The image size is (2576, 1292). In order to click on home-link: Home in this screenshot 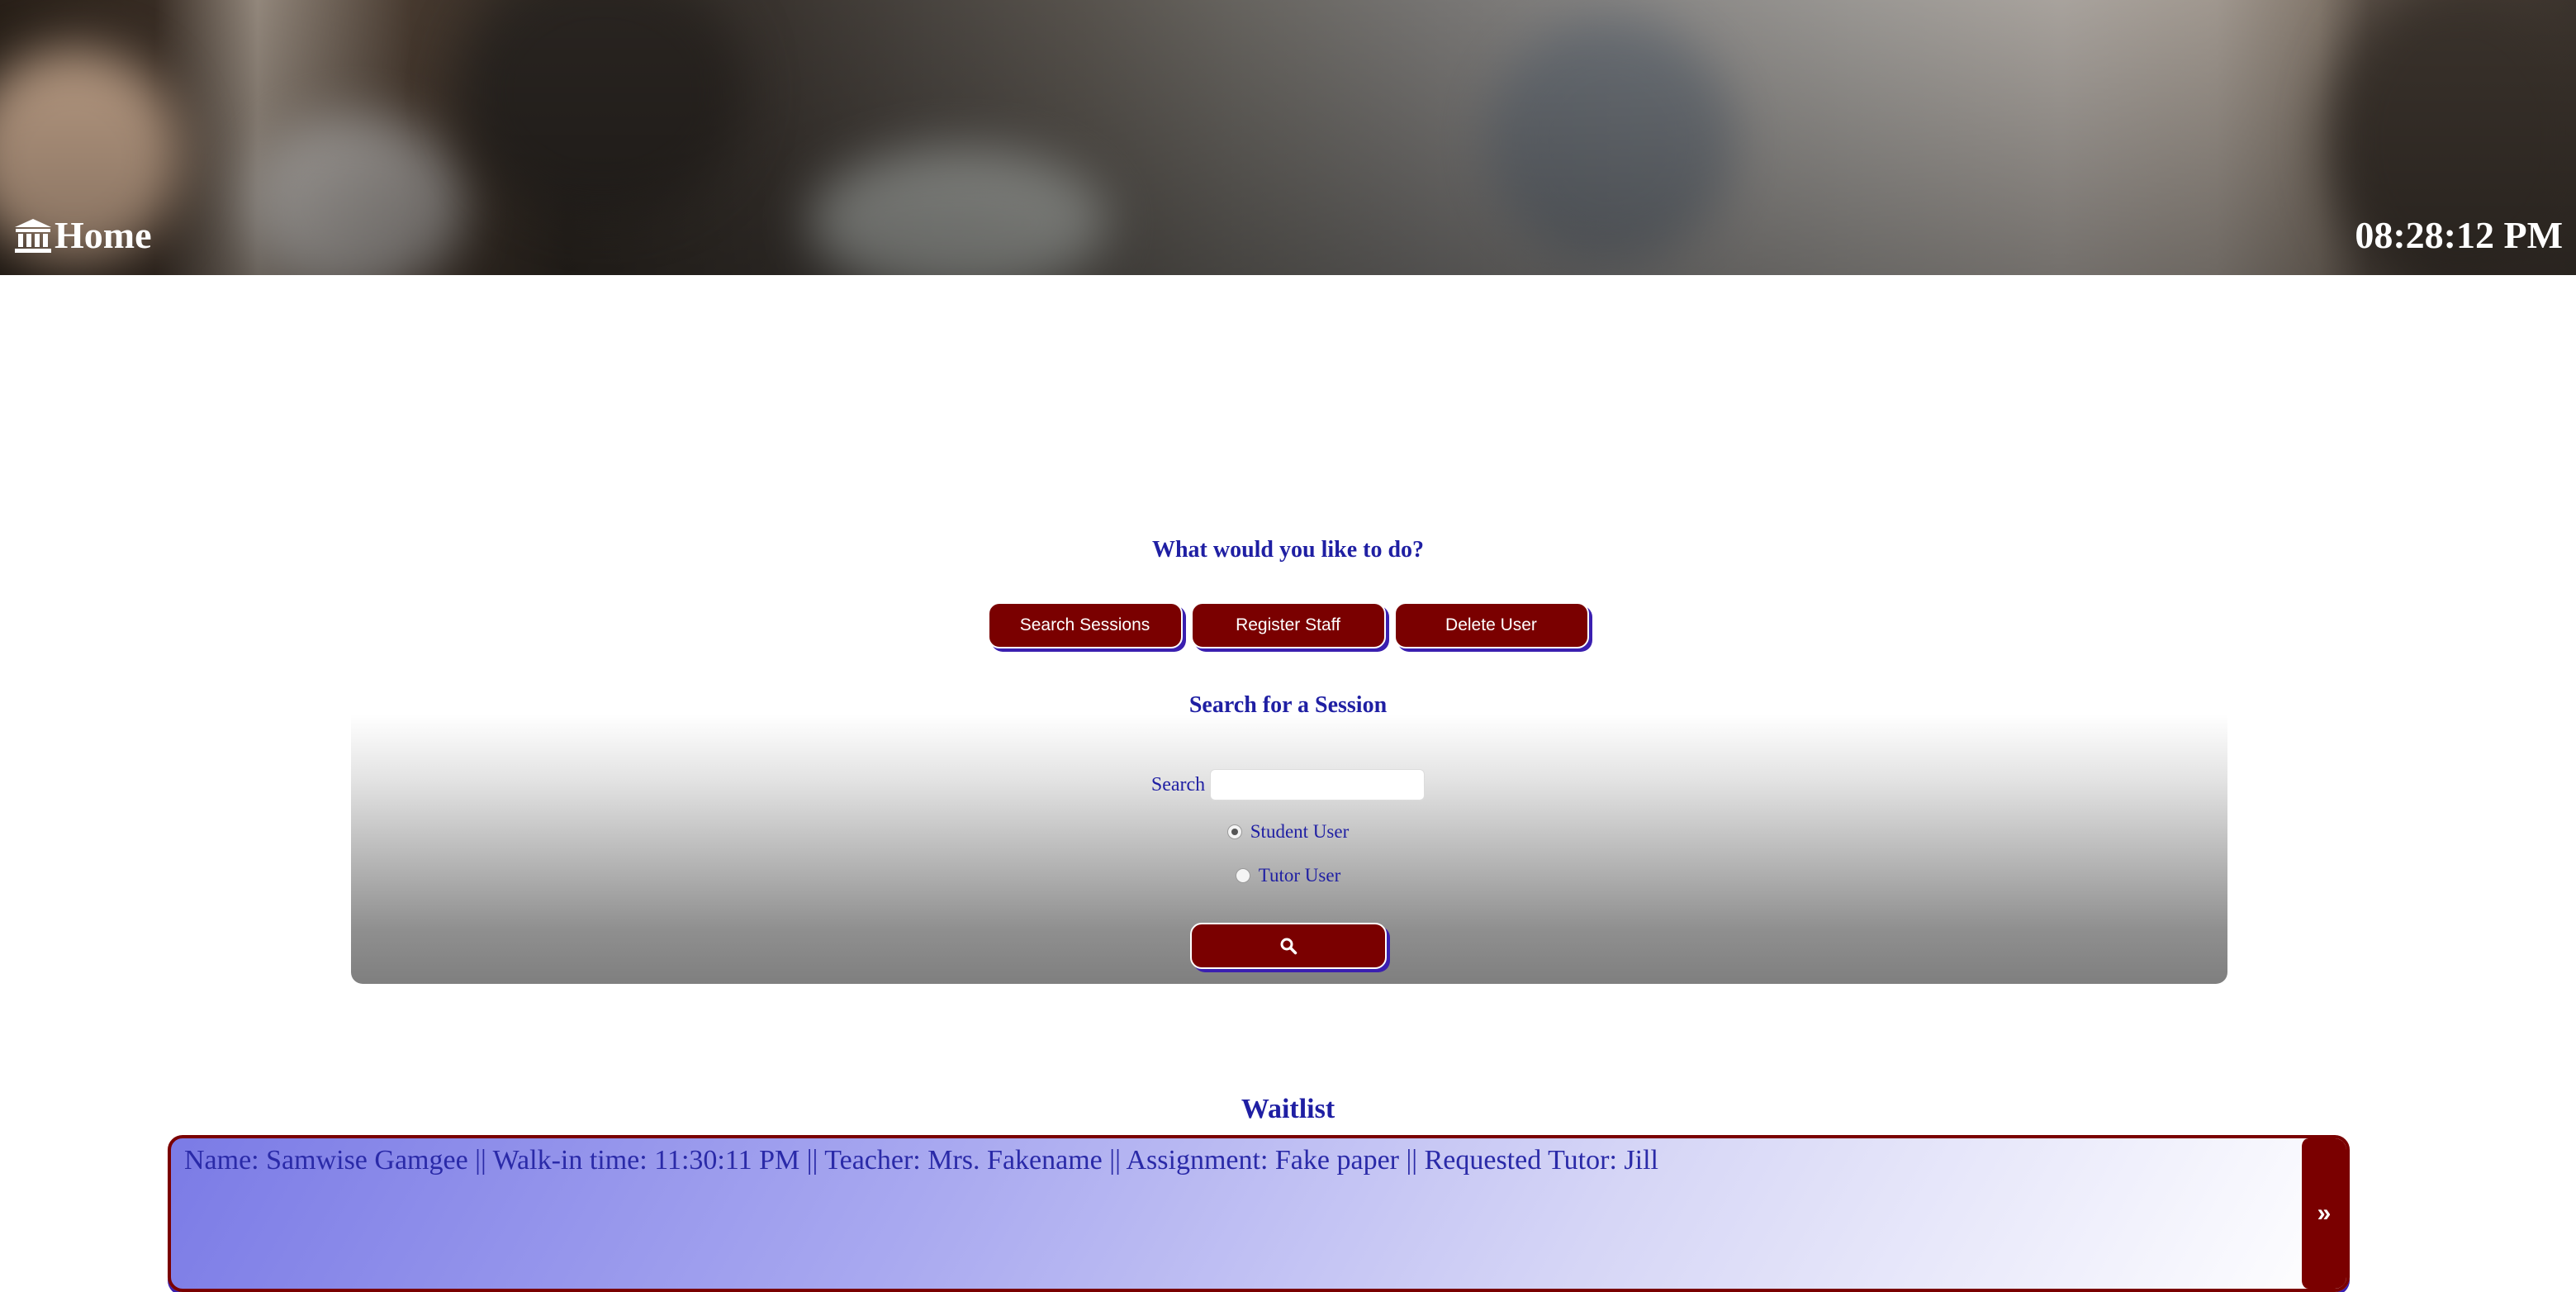, I will do `click(82, 235)`.